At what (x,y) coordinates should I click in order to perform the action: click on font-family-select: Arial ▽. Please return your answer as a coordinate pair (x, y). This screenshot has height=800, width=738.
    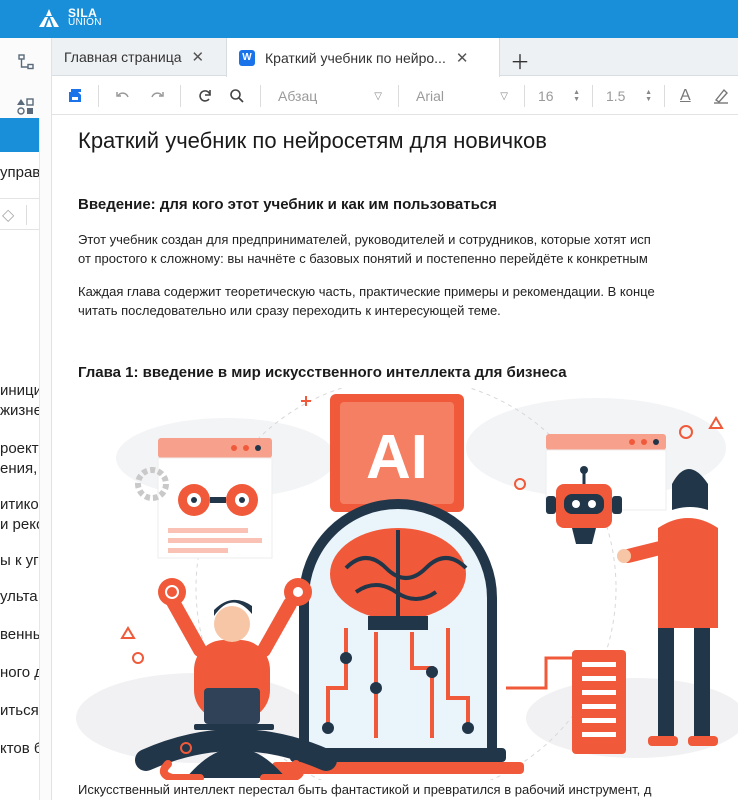
    Looking at the image, I should click on (462, 96).